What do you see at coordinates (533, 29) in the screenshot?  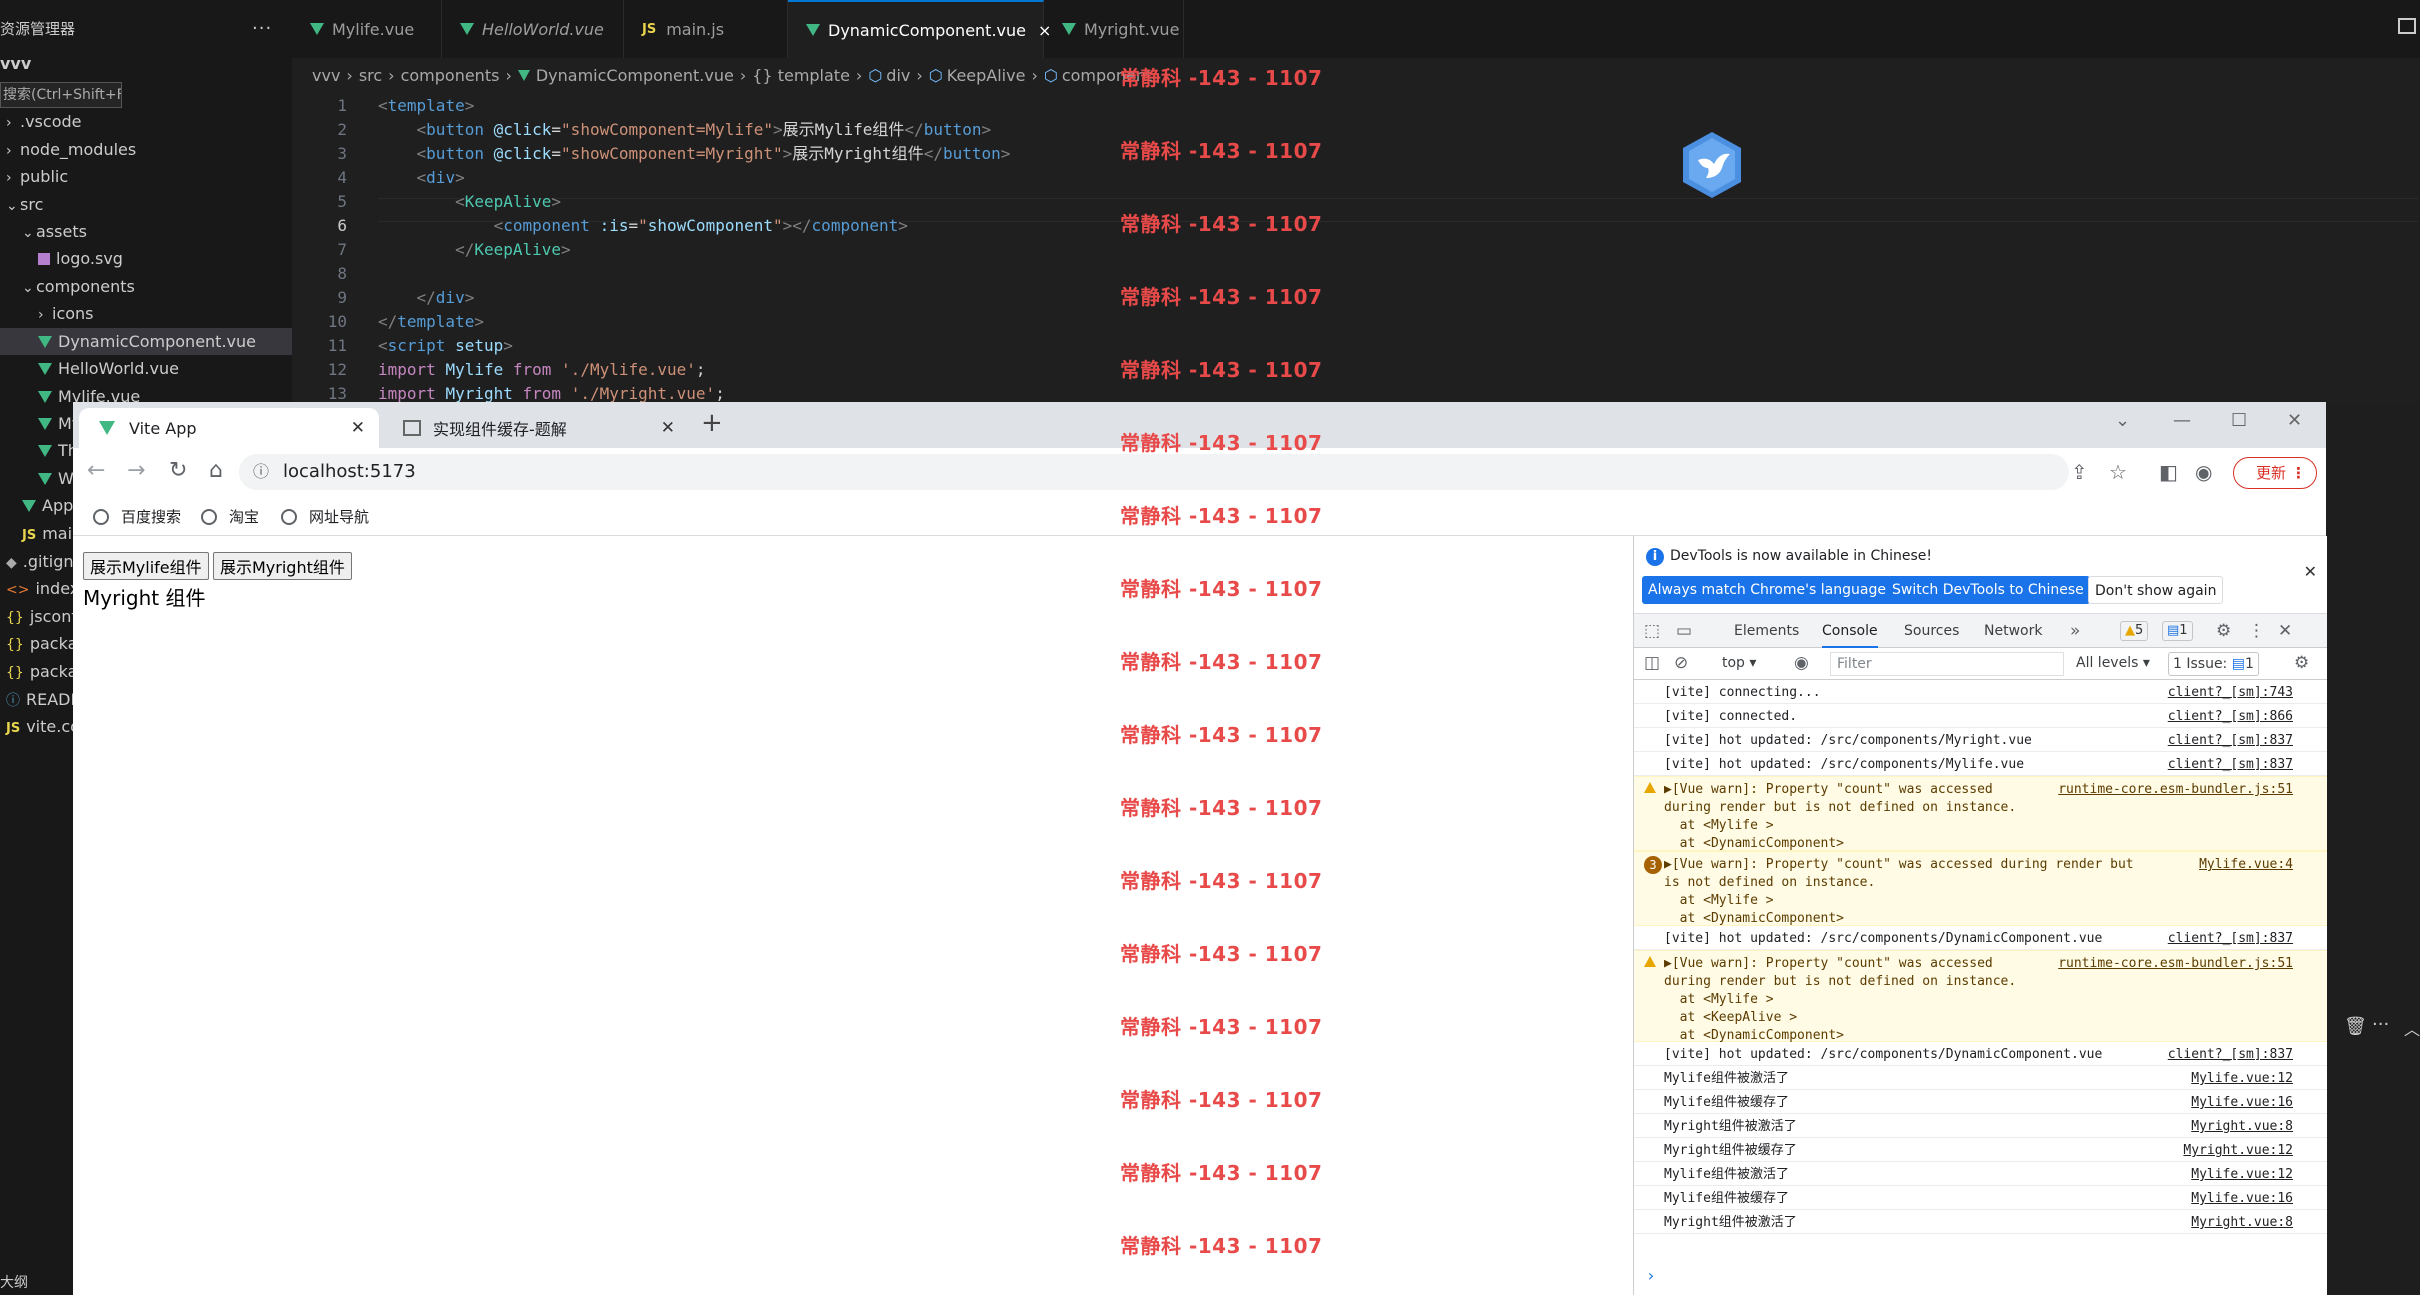 I see `editor-tab: HelloWorld.vue` at bounding box center [533, 29].